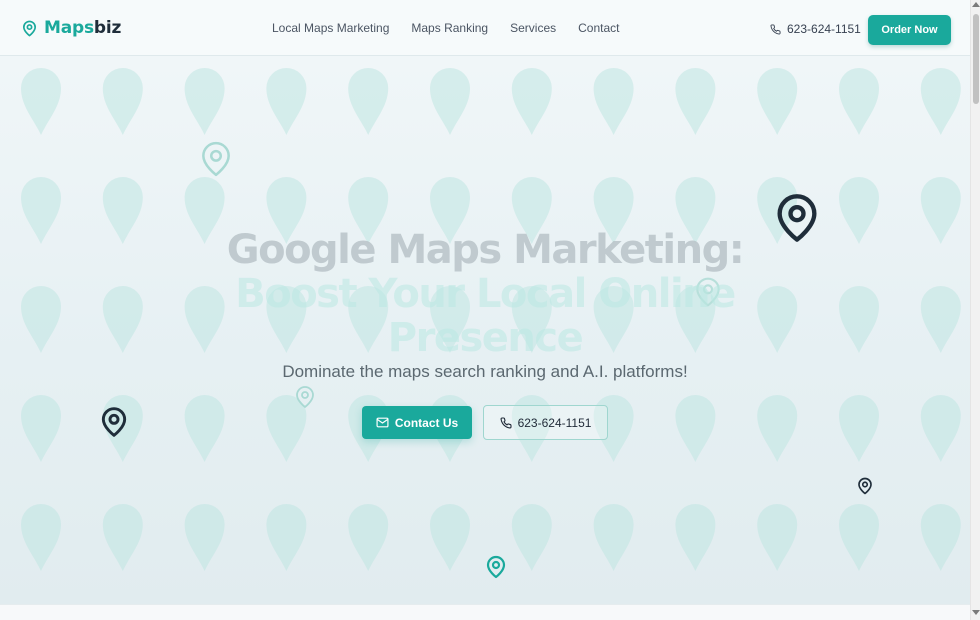 The height and width of the screenshot is (620, 980). I want to click on contact-us-button: Contact Us, so click(417, 422).